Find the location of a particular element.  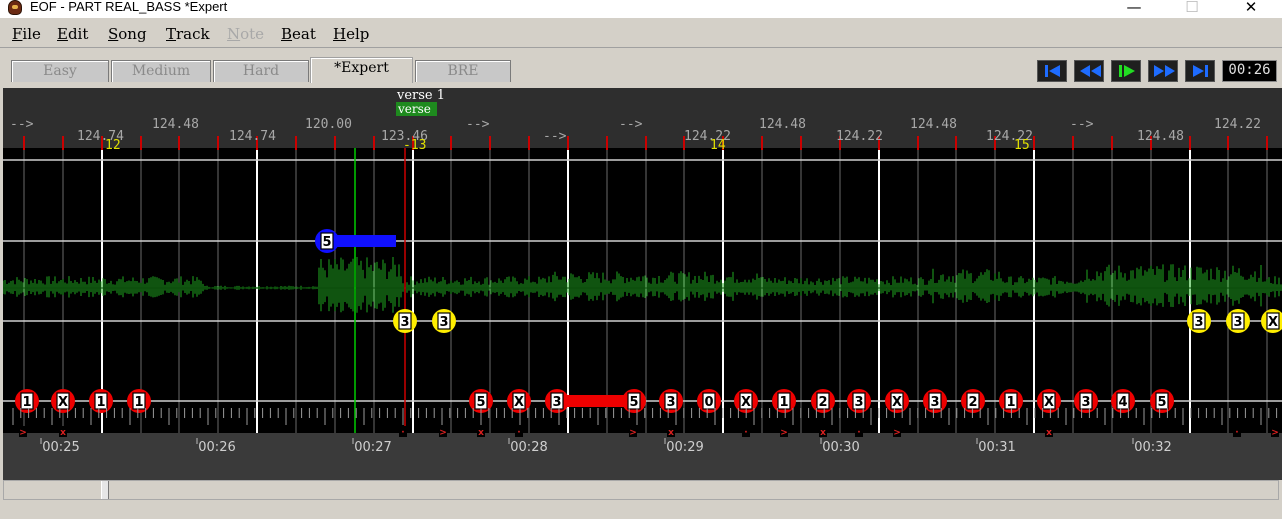

horizontal-scrollbar is located at coordinates (641, 490).